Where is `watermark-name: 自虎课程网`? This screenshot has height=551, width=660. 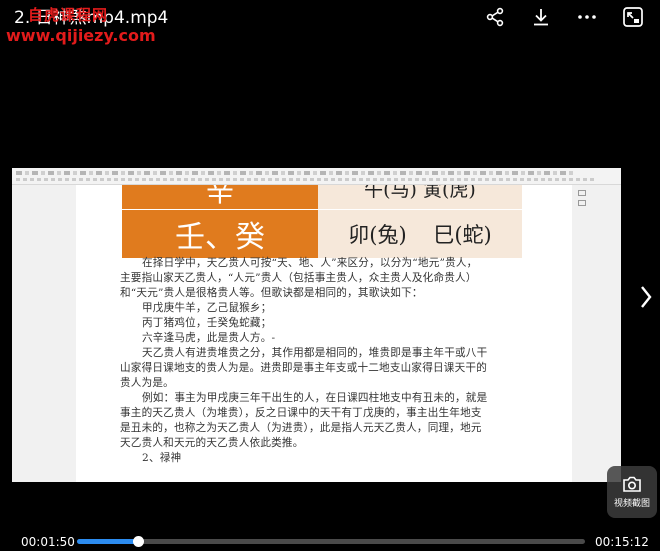 watermark-name: 自虎课程网 is located at coordinates (68, 15).